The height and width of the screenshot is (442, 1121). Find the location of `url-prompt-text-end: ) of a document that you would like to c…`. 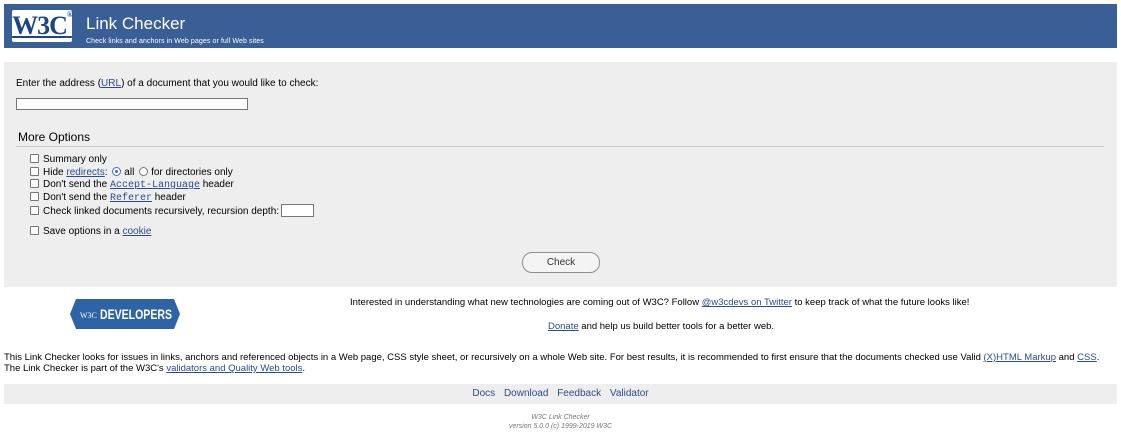

url-prompt-text-end: ) of a document that you would like to c… is located at coordinates (220, 83).